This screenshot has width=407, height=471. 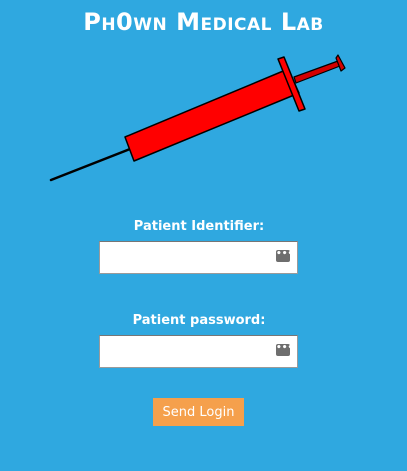 I want to click on patient-identifier-label: Patient Identifier:, so click(x=199, y=226).